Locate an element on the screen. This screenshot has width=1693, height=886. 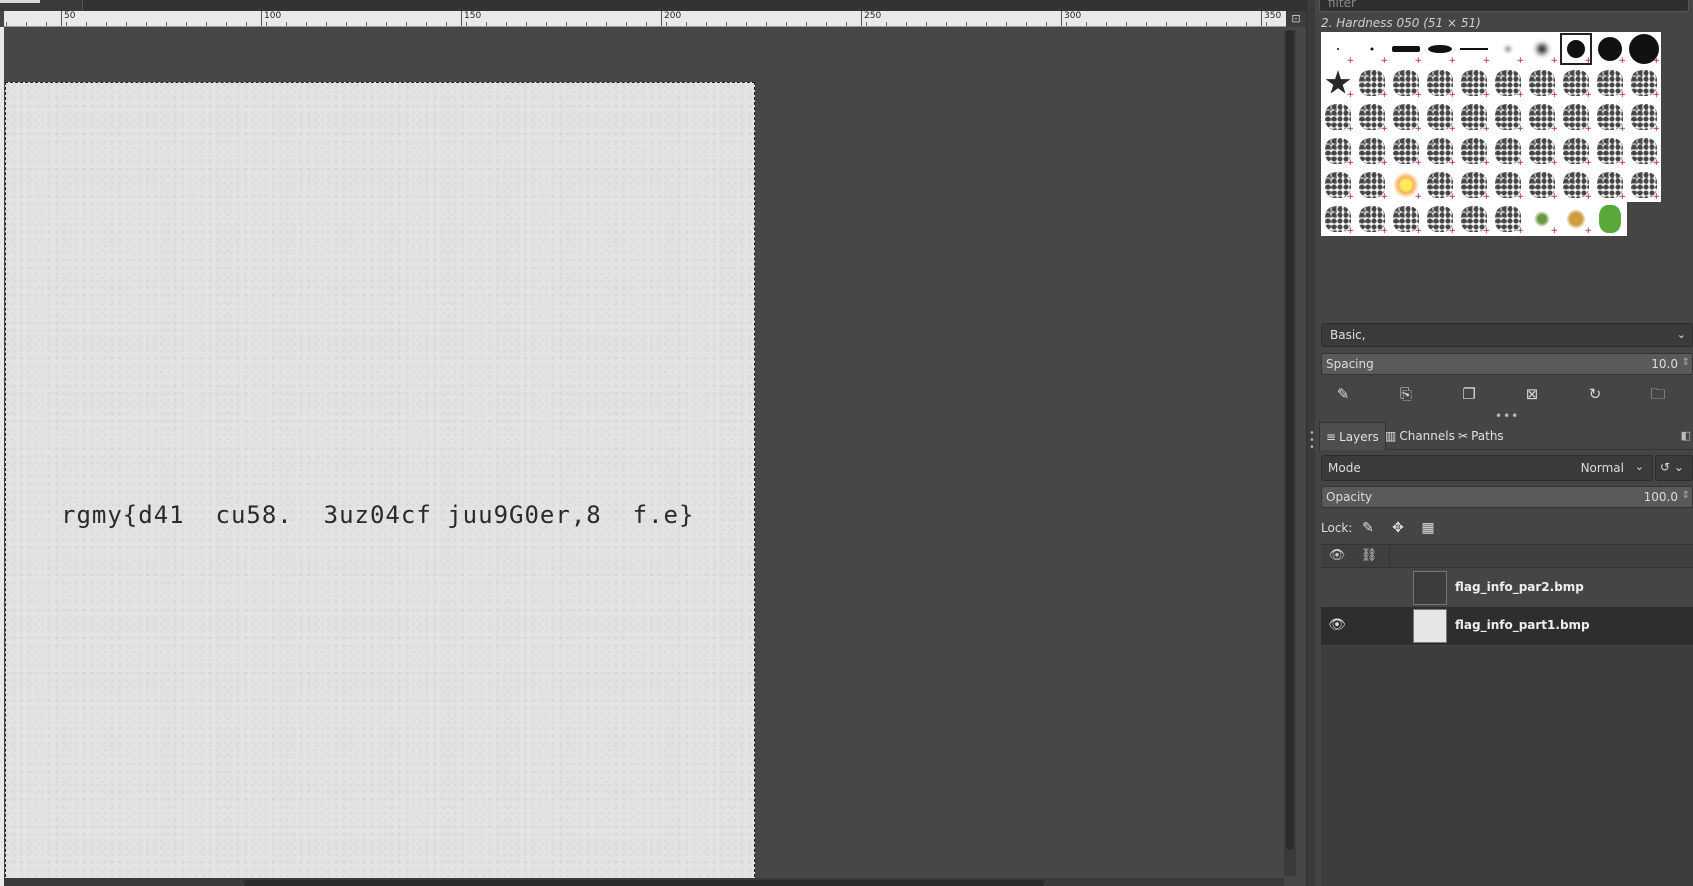
horizontal-scrollbar is located at coordinates (644, 882).